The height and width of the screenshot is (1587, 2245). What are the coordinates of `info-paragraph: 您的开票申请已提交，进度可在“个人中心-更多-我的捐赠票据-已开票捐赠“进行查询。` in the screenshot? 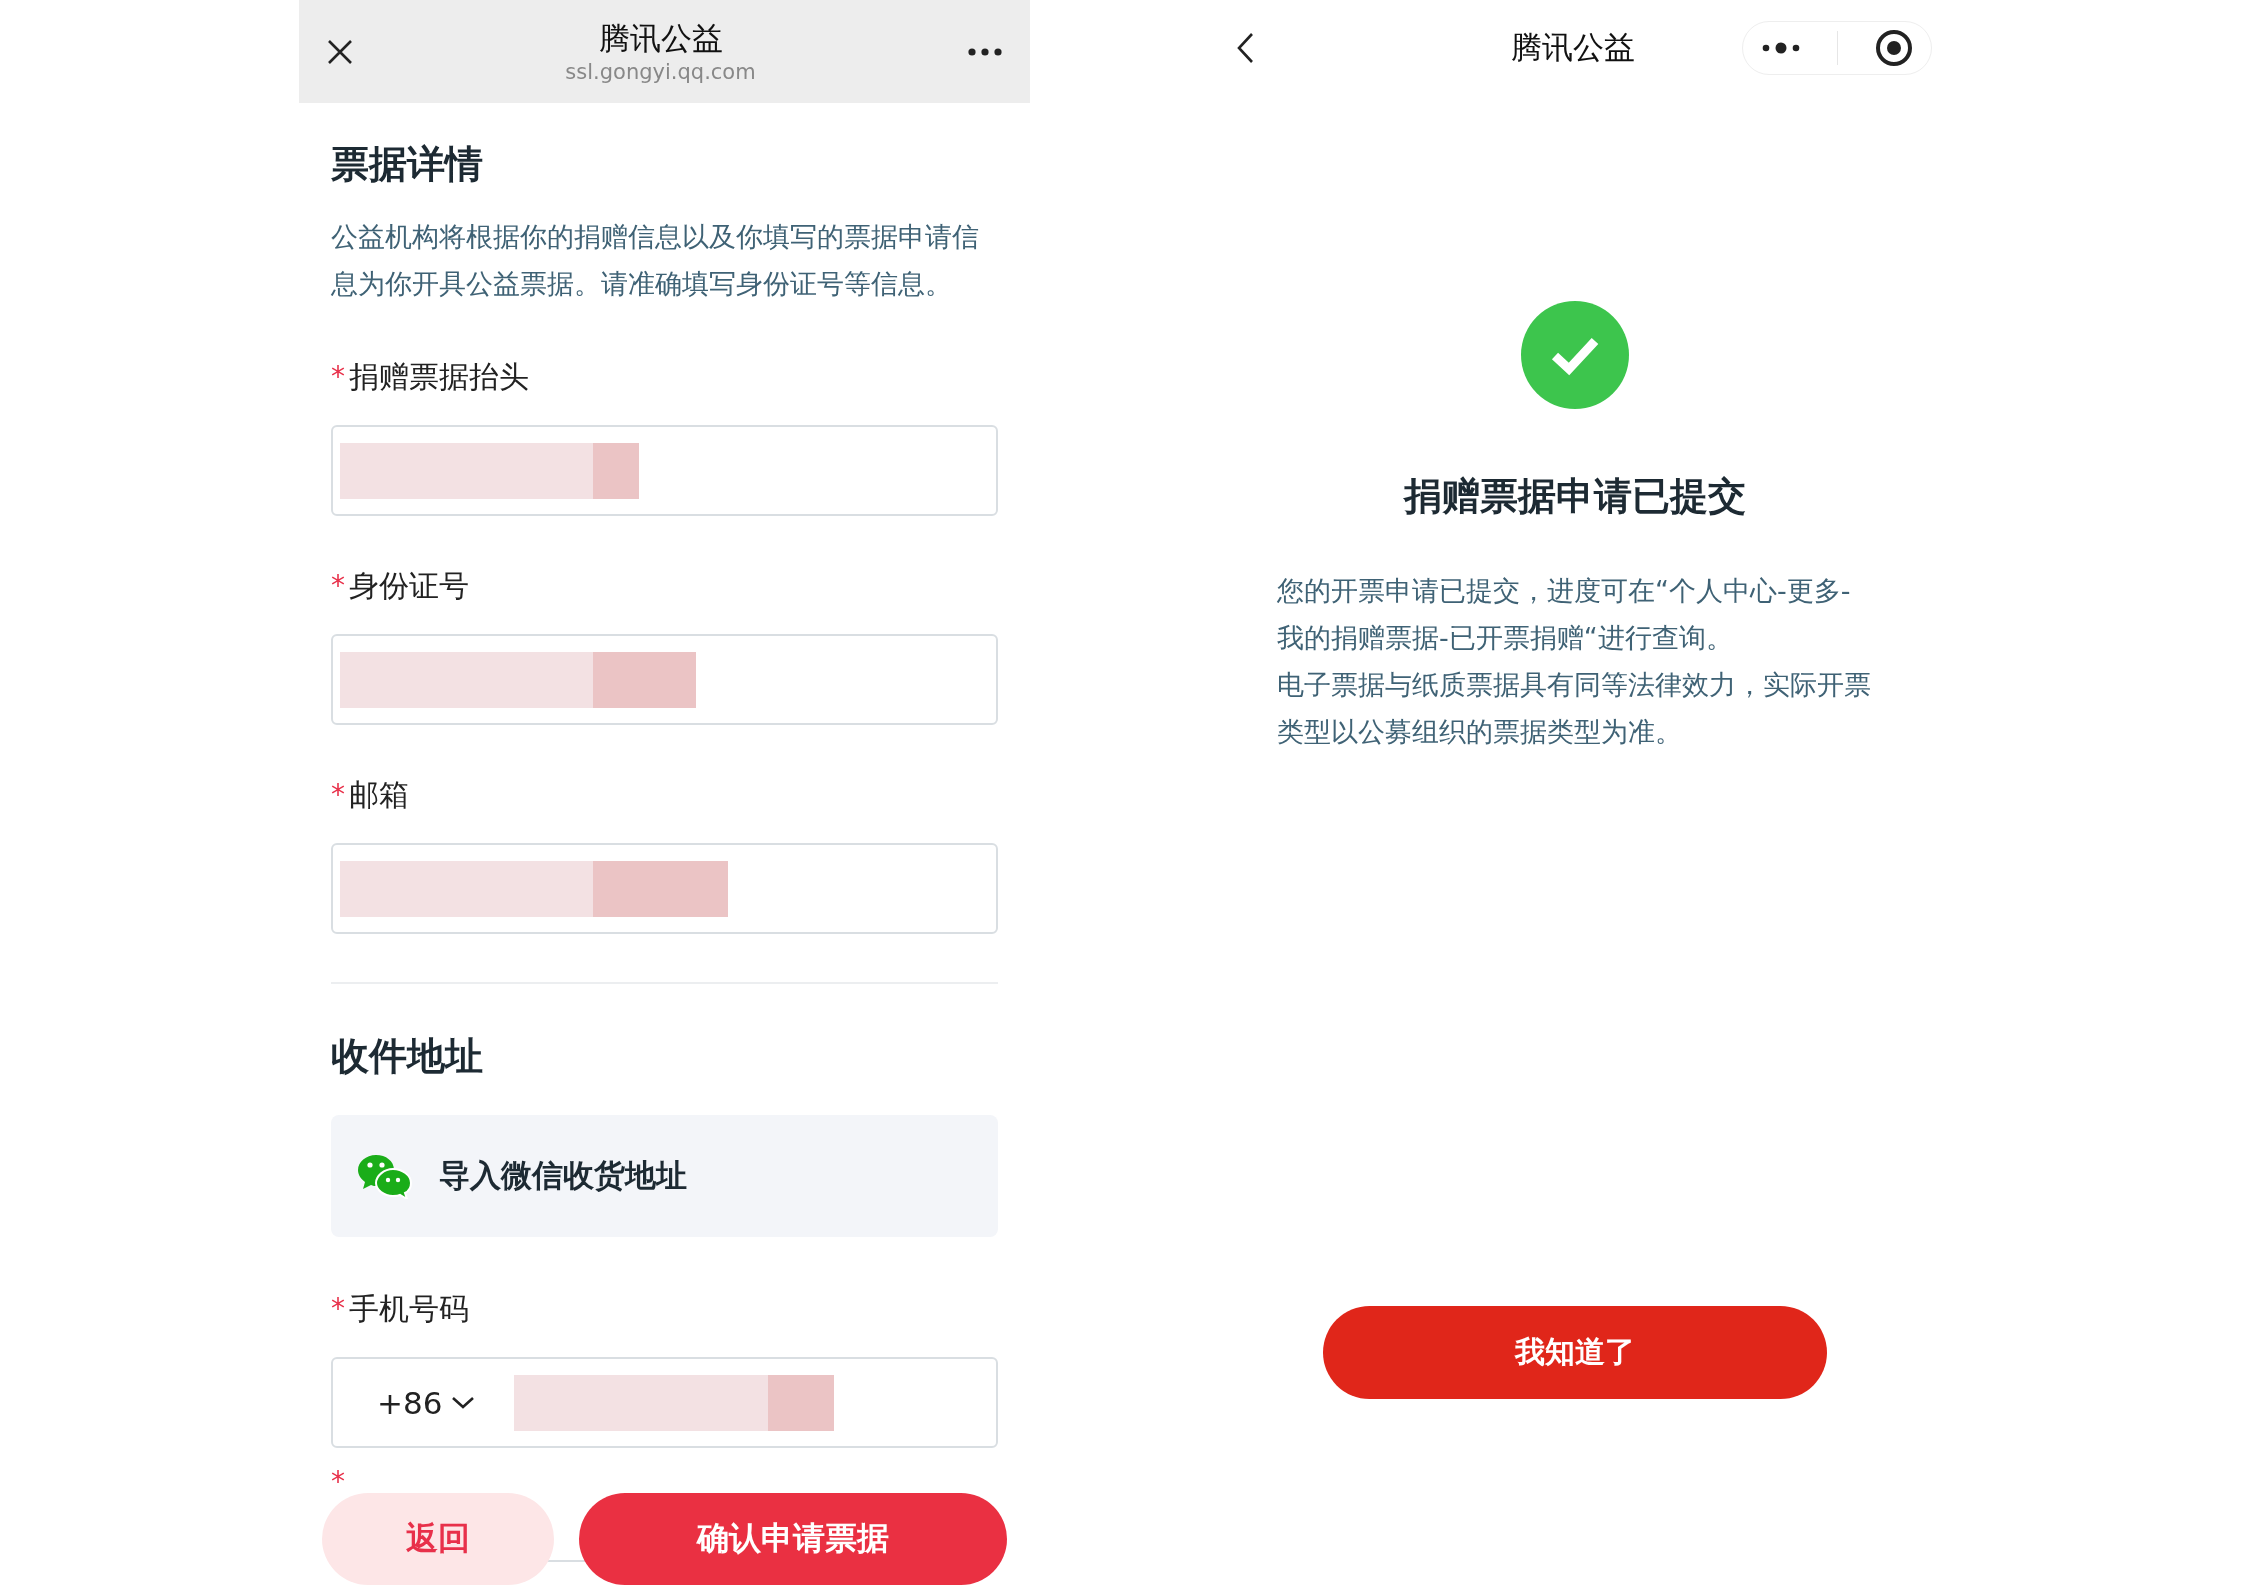 It's located at (1564, 614).